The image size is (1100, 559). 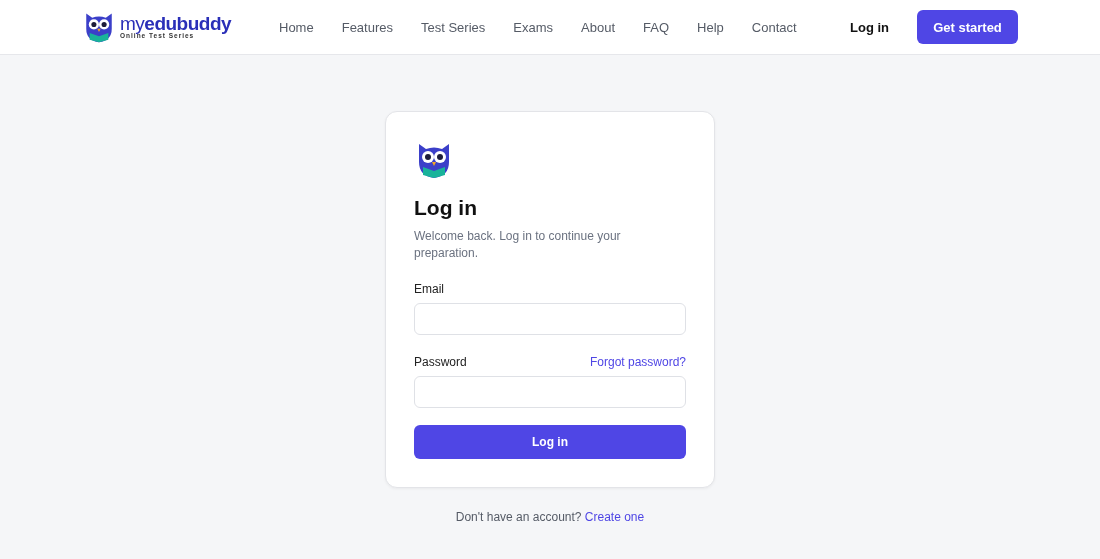 I want to click on forgot-password-link: Forgot password?, so click(x=637, y=362).